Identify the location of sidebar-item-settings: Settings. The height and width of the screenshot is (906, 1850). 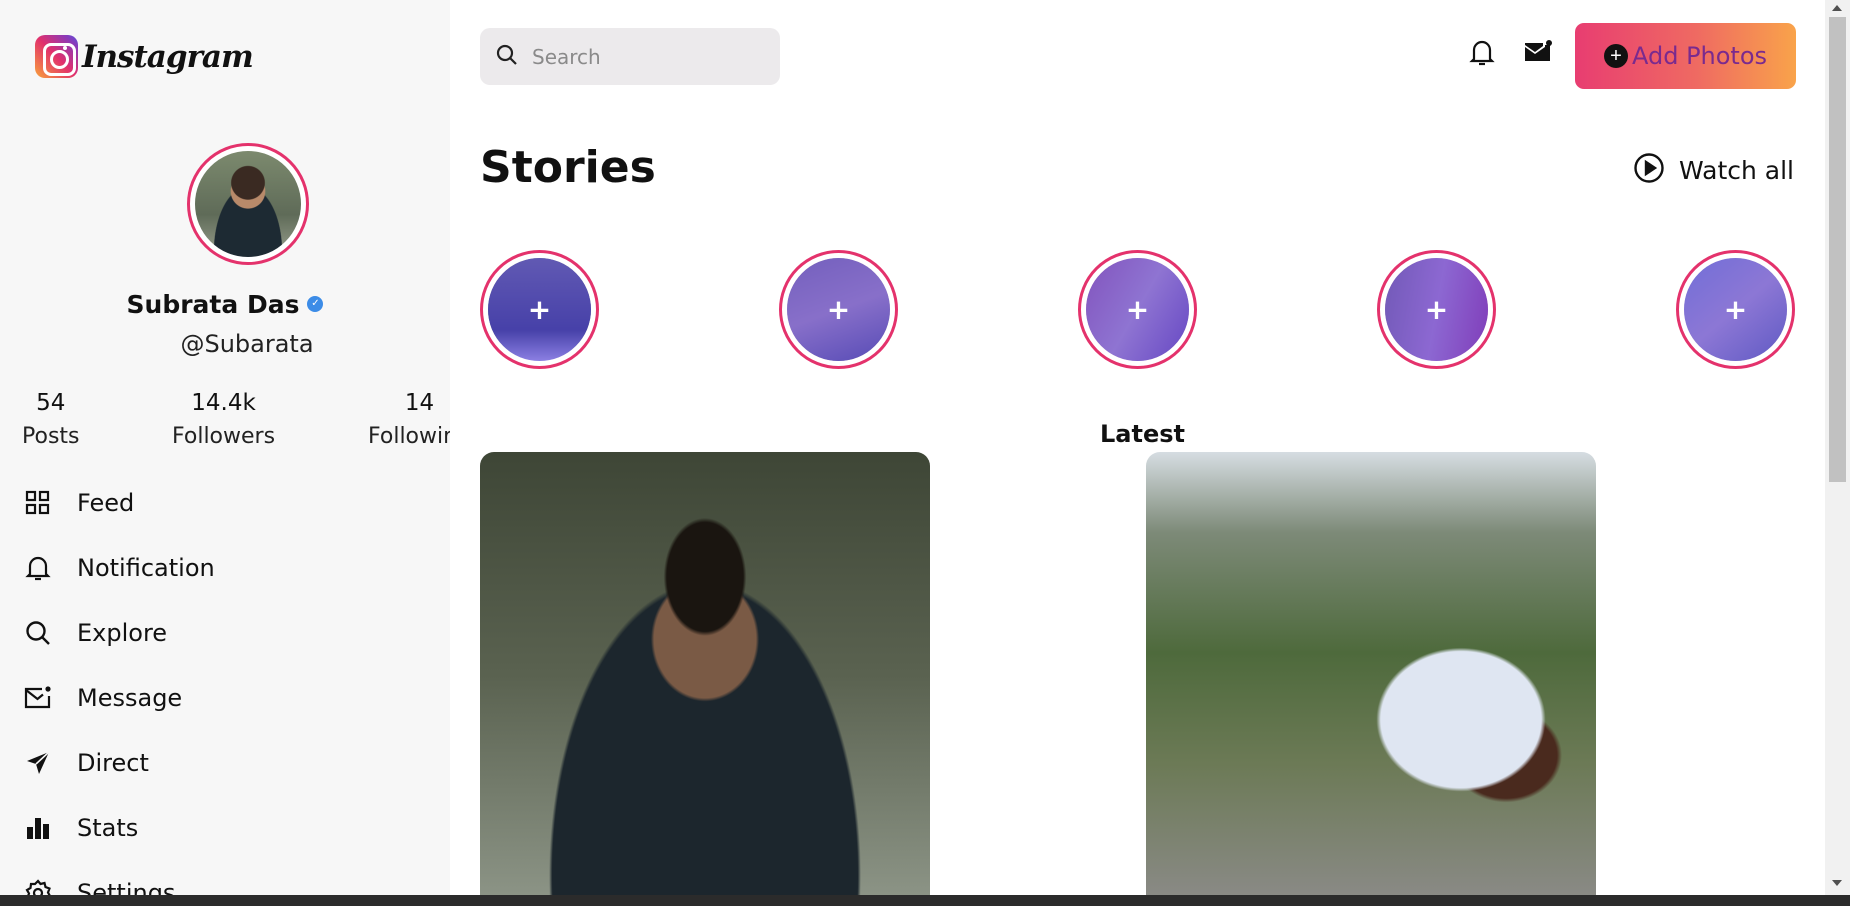
(119, 877).